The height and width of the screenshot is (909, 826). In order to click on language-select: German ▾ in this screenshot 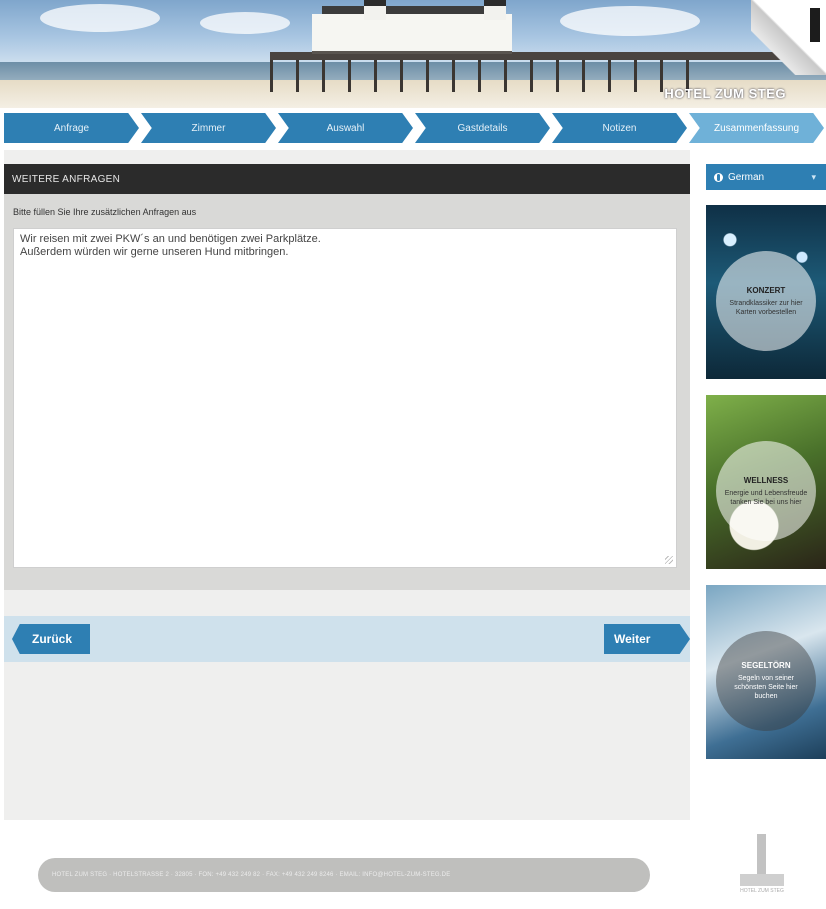, I will do `click(766, 177)`.